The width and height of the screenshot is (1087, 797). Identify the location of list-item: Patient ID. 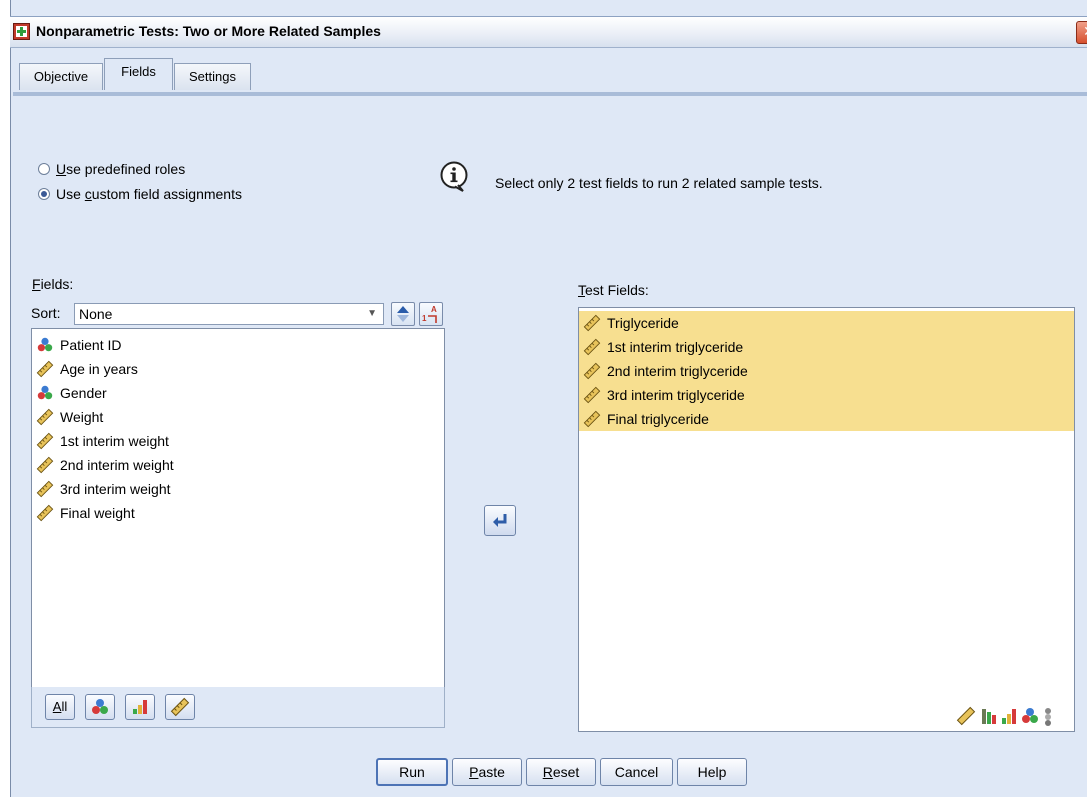
(238, 345).